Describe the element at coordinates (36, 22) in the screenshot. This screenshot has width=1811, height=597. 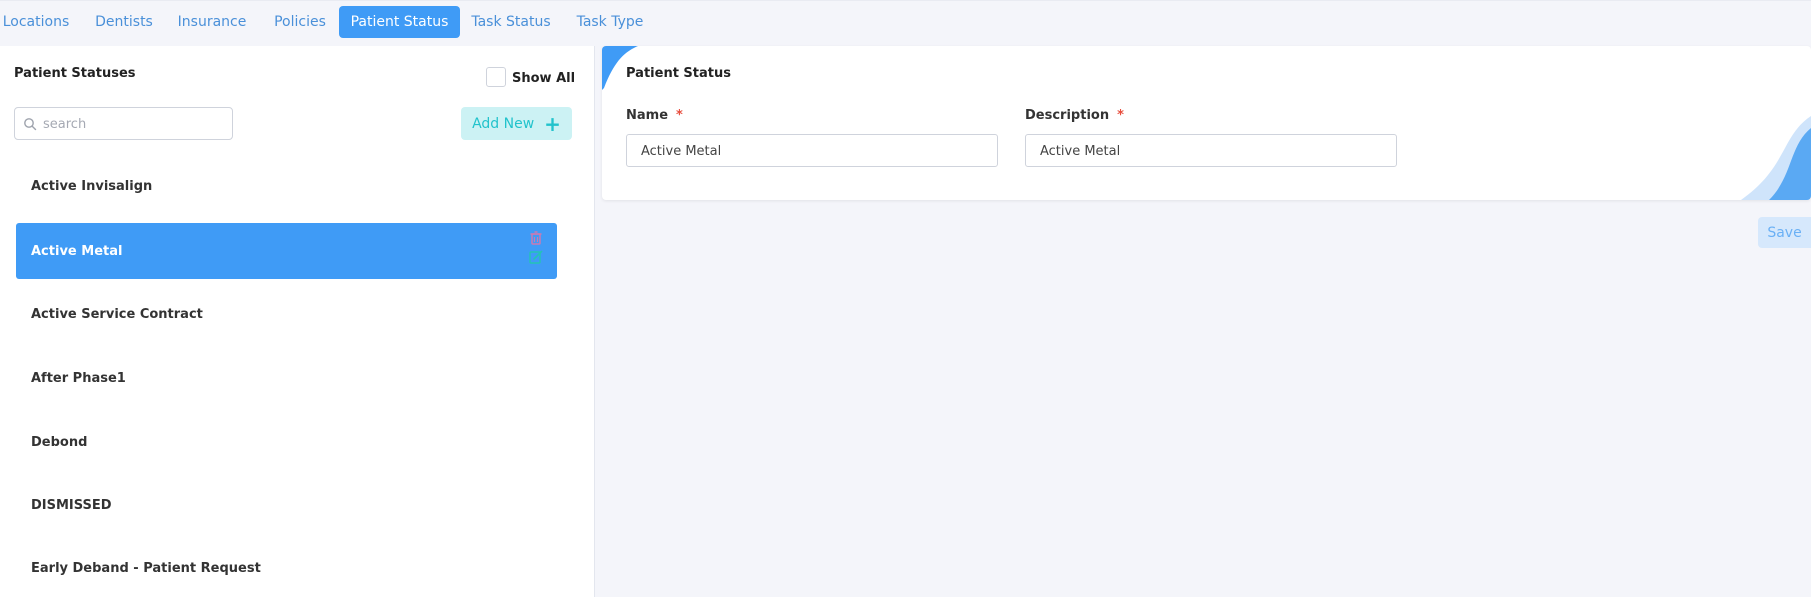
I see `tab-locations: Locations` at that location.